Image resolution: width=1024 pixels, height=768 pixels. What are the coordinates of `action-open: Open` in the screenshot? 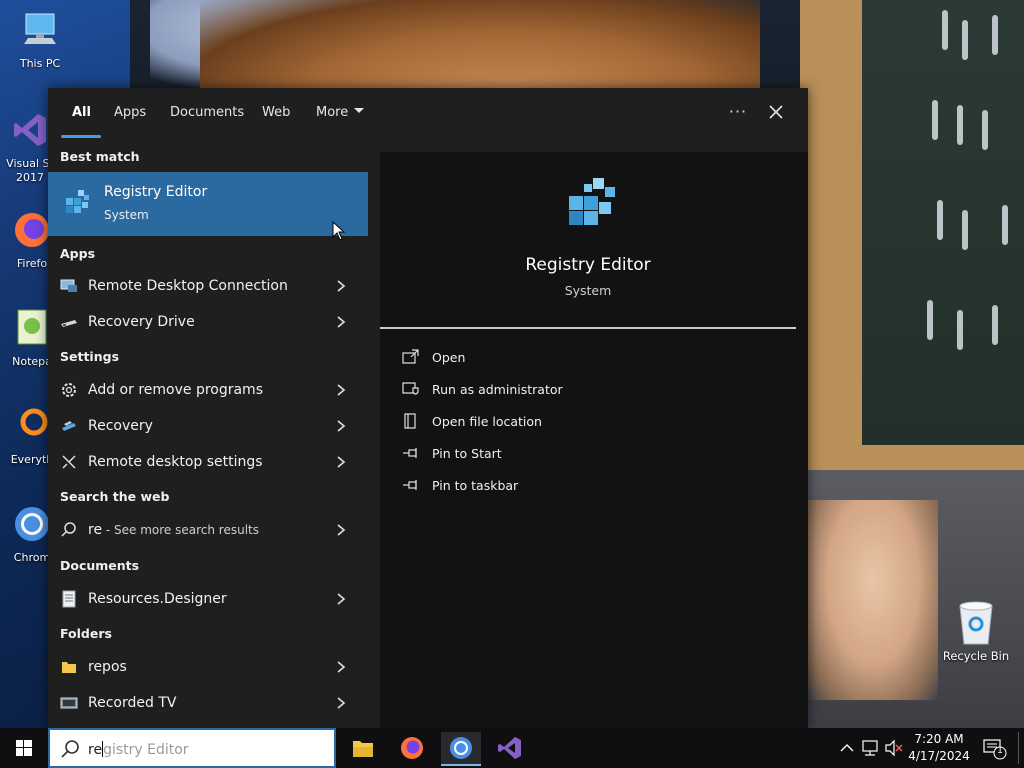 It's located at (552, 358).